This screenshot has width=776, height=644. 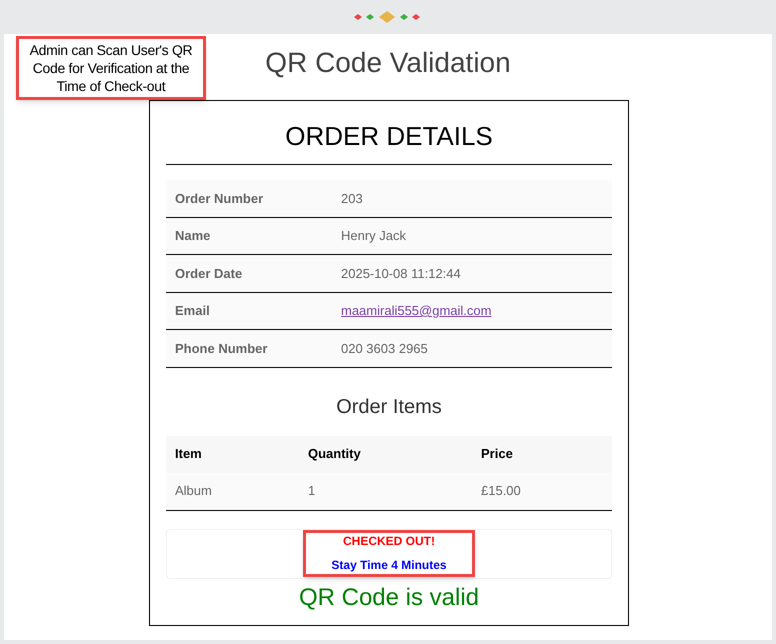 What do you see at coordinates (497, 454) in the screenshot?
I see `column-header: Price` at bounding box center [497, 454].